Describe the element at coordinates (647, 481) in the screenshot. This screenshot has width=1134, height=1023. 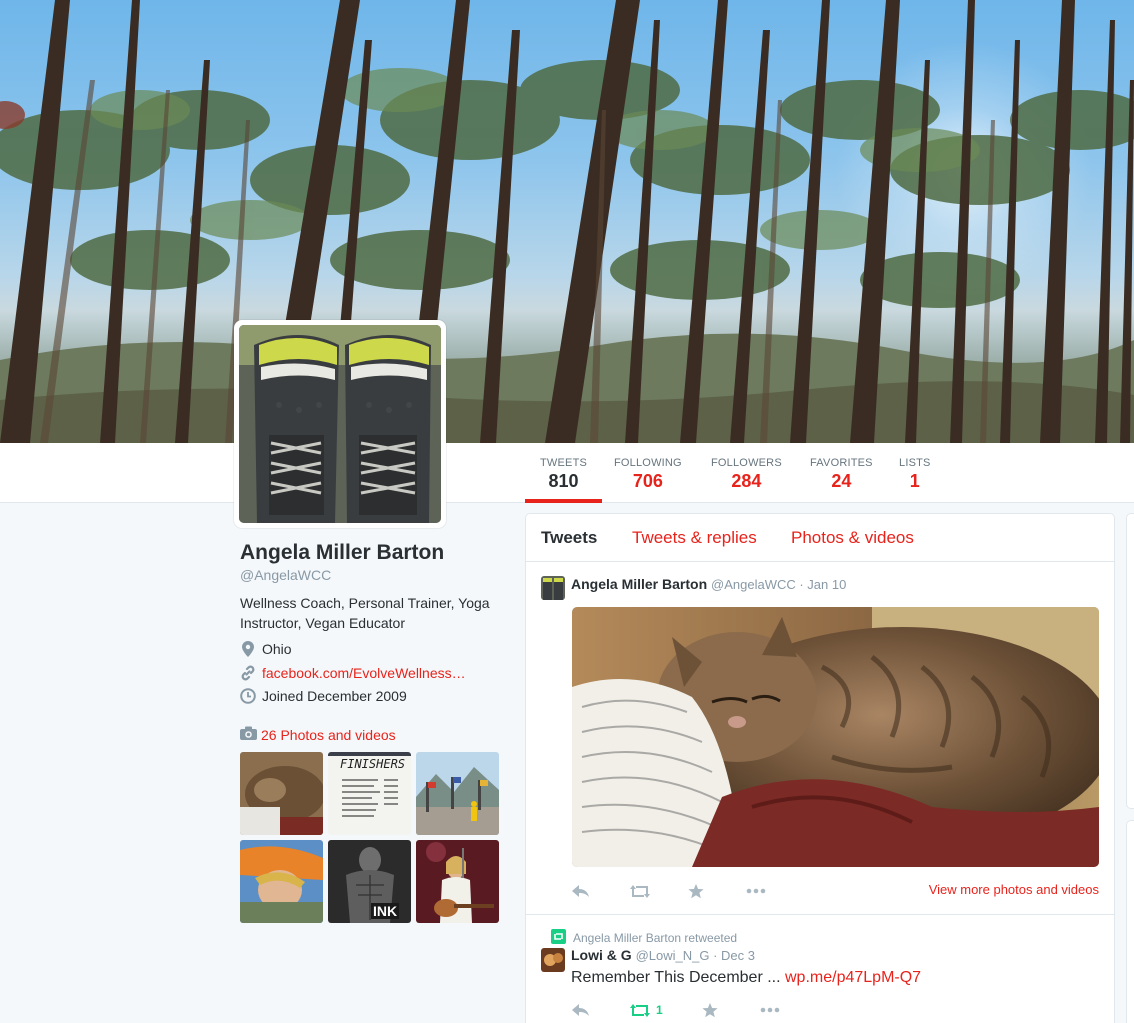
I see `stat-following-value: 706` at that location.